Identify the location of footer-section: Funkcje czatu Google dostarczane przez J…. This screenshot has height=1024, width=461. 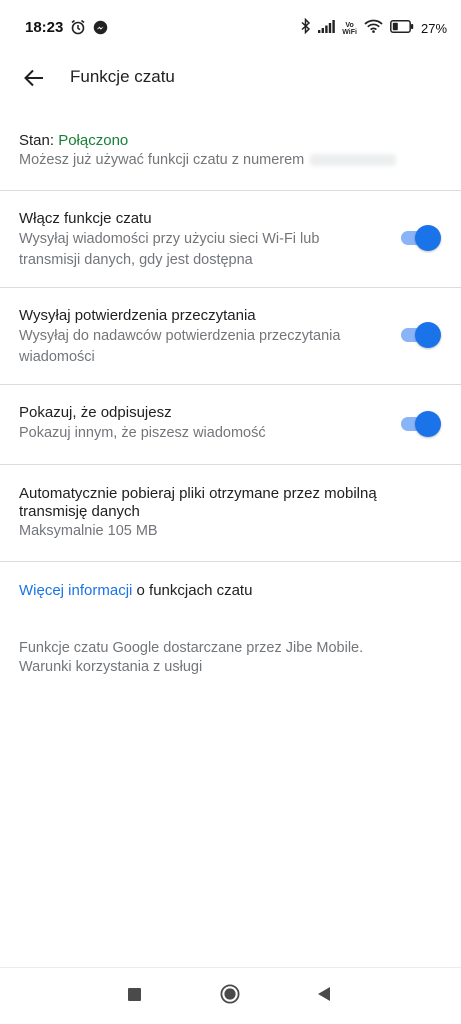
(230, 652).